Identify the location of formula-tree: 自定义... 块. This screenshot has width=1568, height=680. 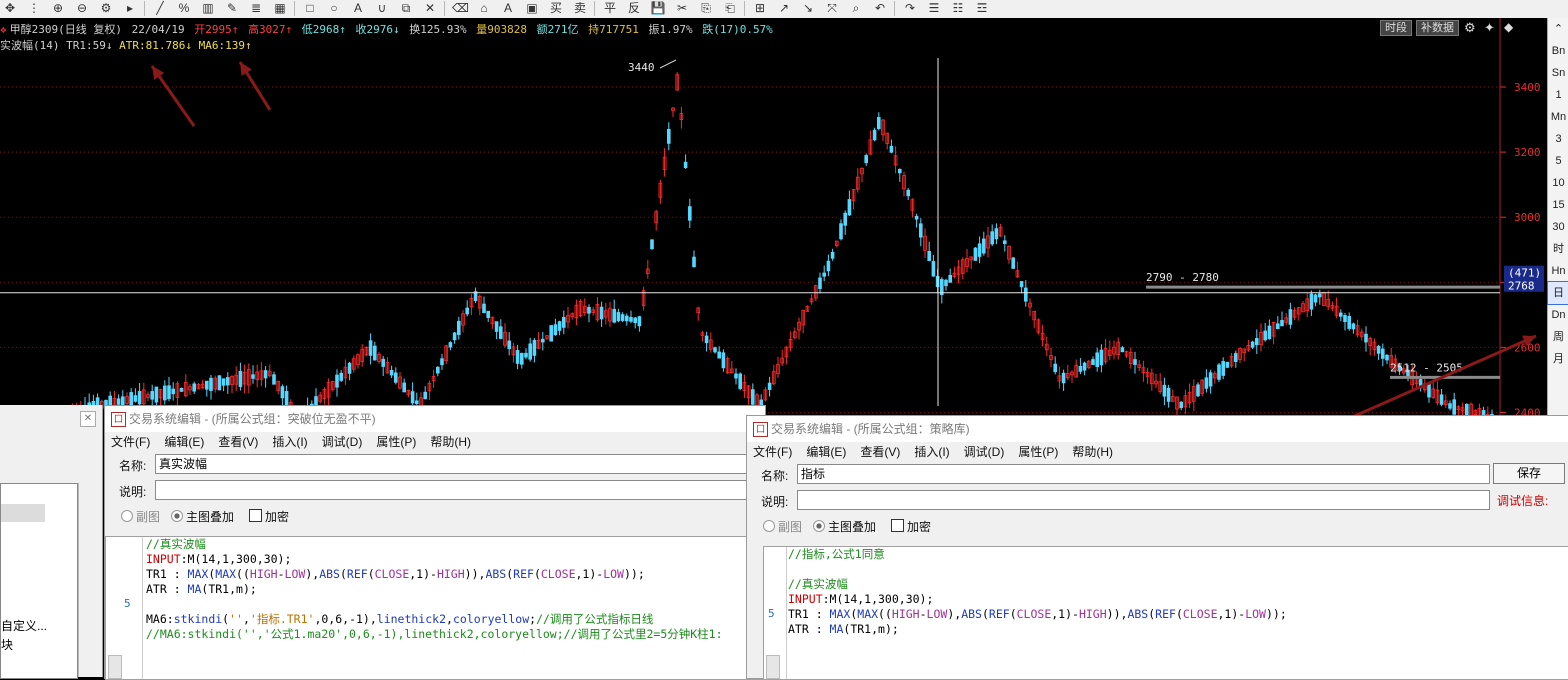
(39, 581).